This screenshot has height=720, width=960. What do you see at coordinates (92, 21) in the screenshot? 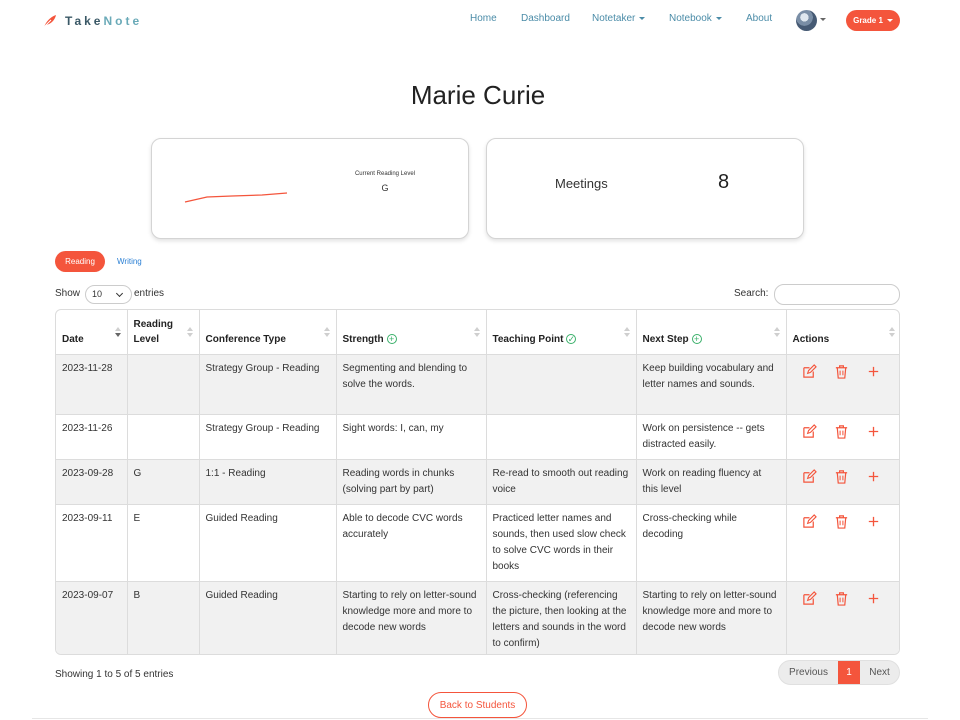
I see `brand: TakeNote` at bounding box center [92, 21].